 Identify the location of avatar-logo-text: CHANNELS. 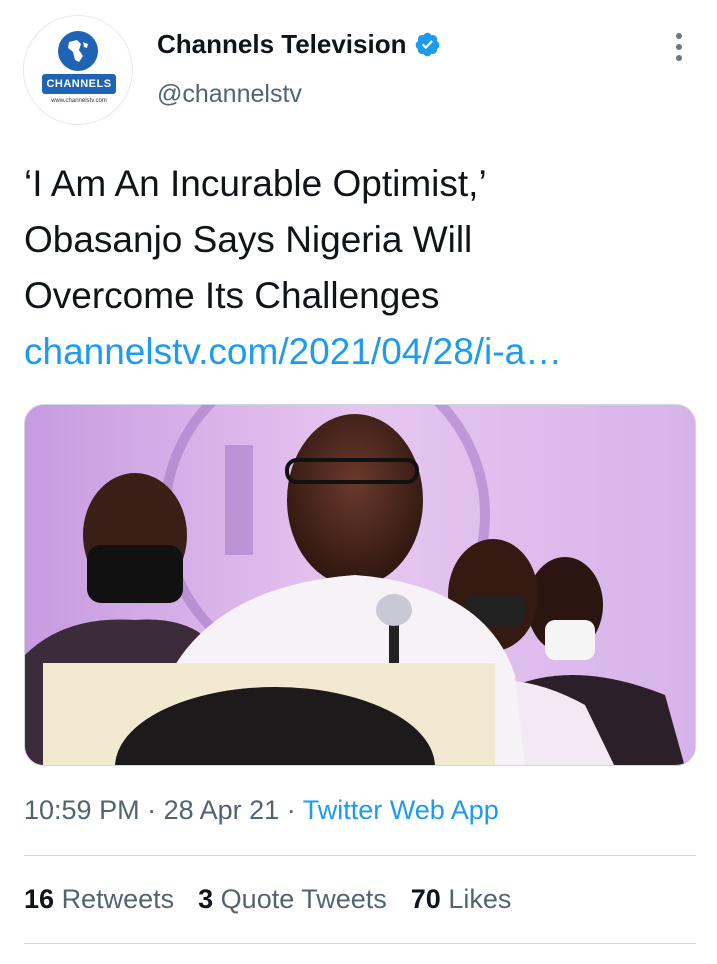
(79, 84).